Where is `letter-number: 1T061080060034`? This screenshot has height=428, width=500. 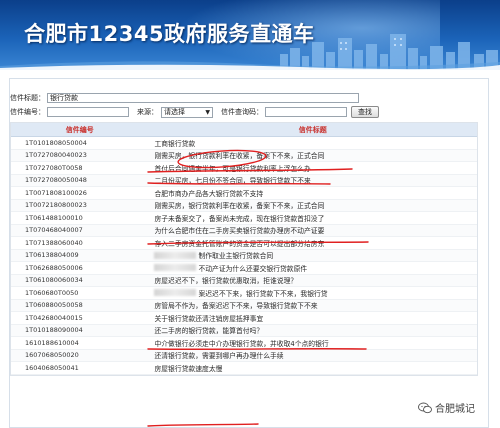
letter-number: 1T061080060034 is located at coordinates (54, 280).